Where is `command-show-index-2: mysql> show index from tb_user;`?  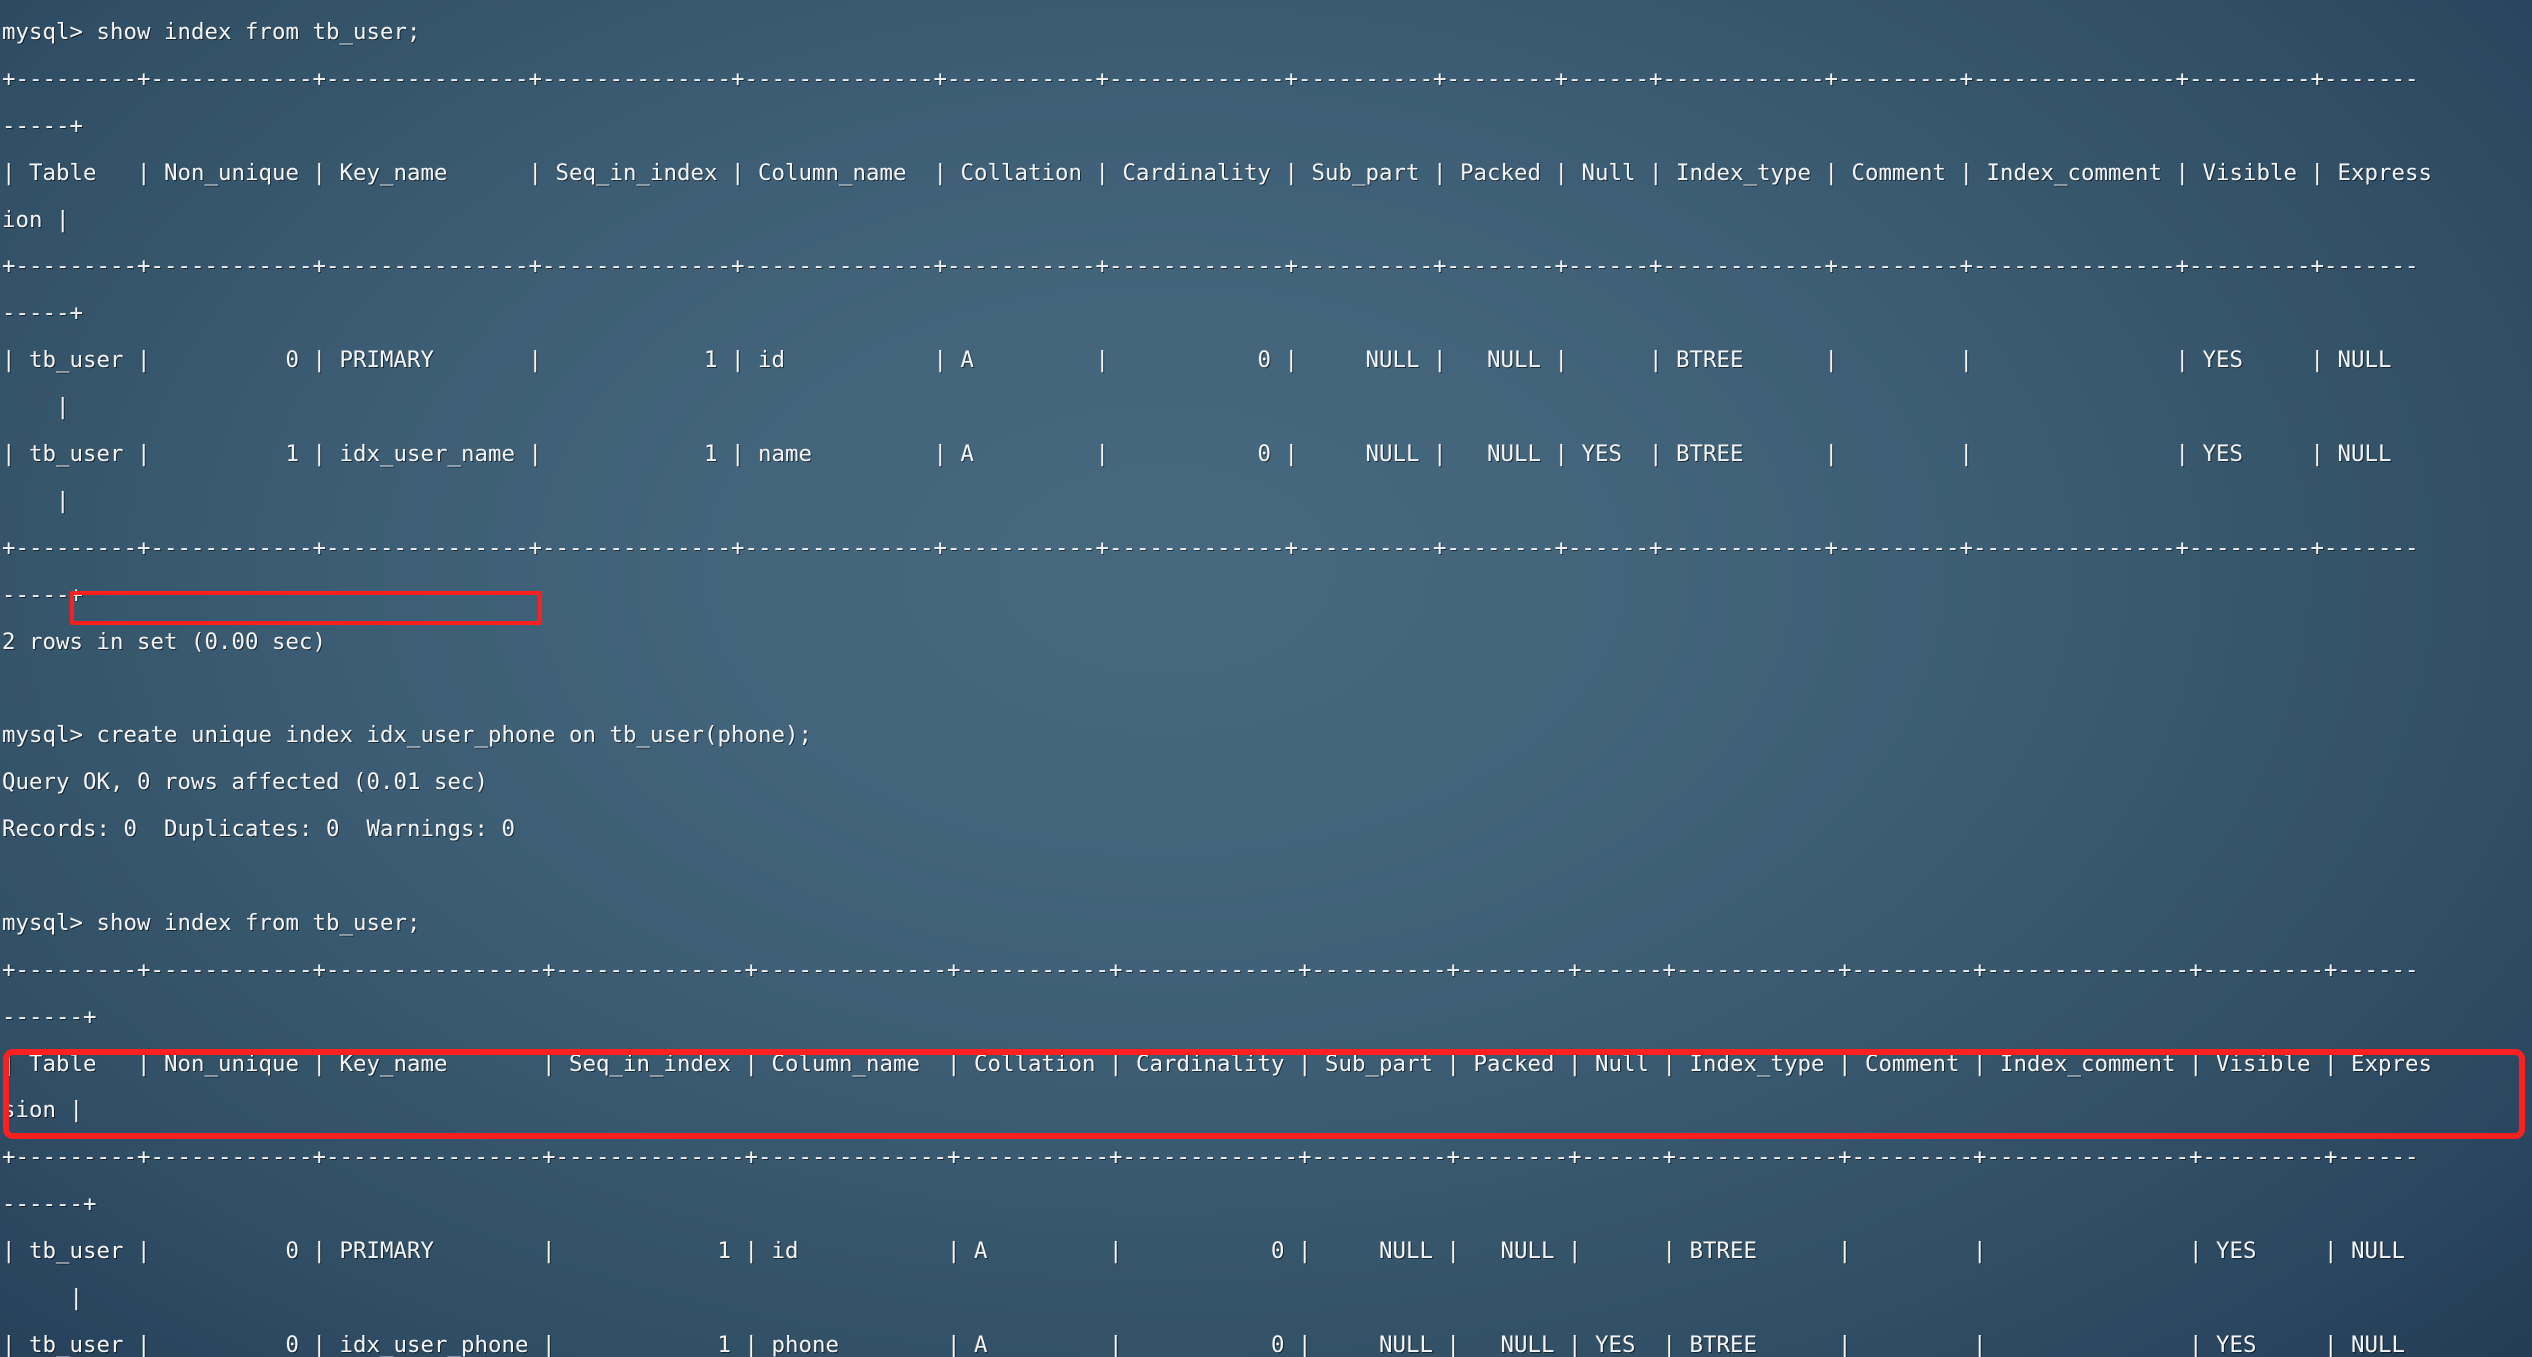
command-show-index-2: mysql> show index from tb_user; is located at coordinates (211, 922).